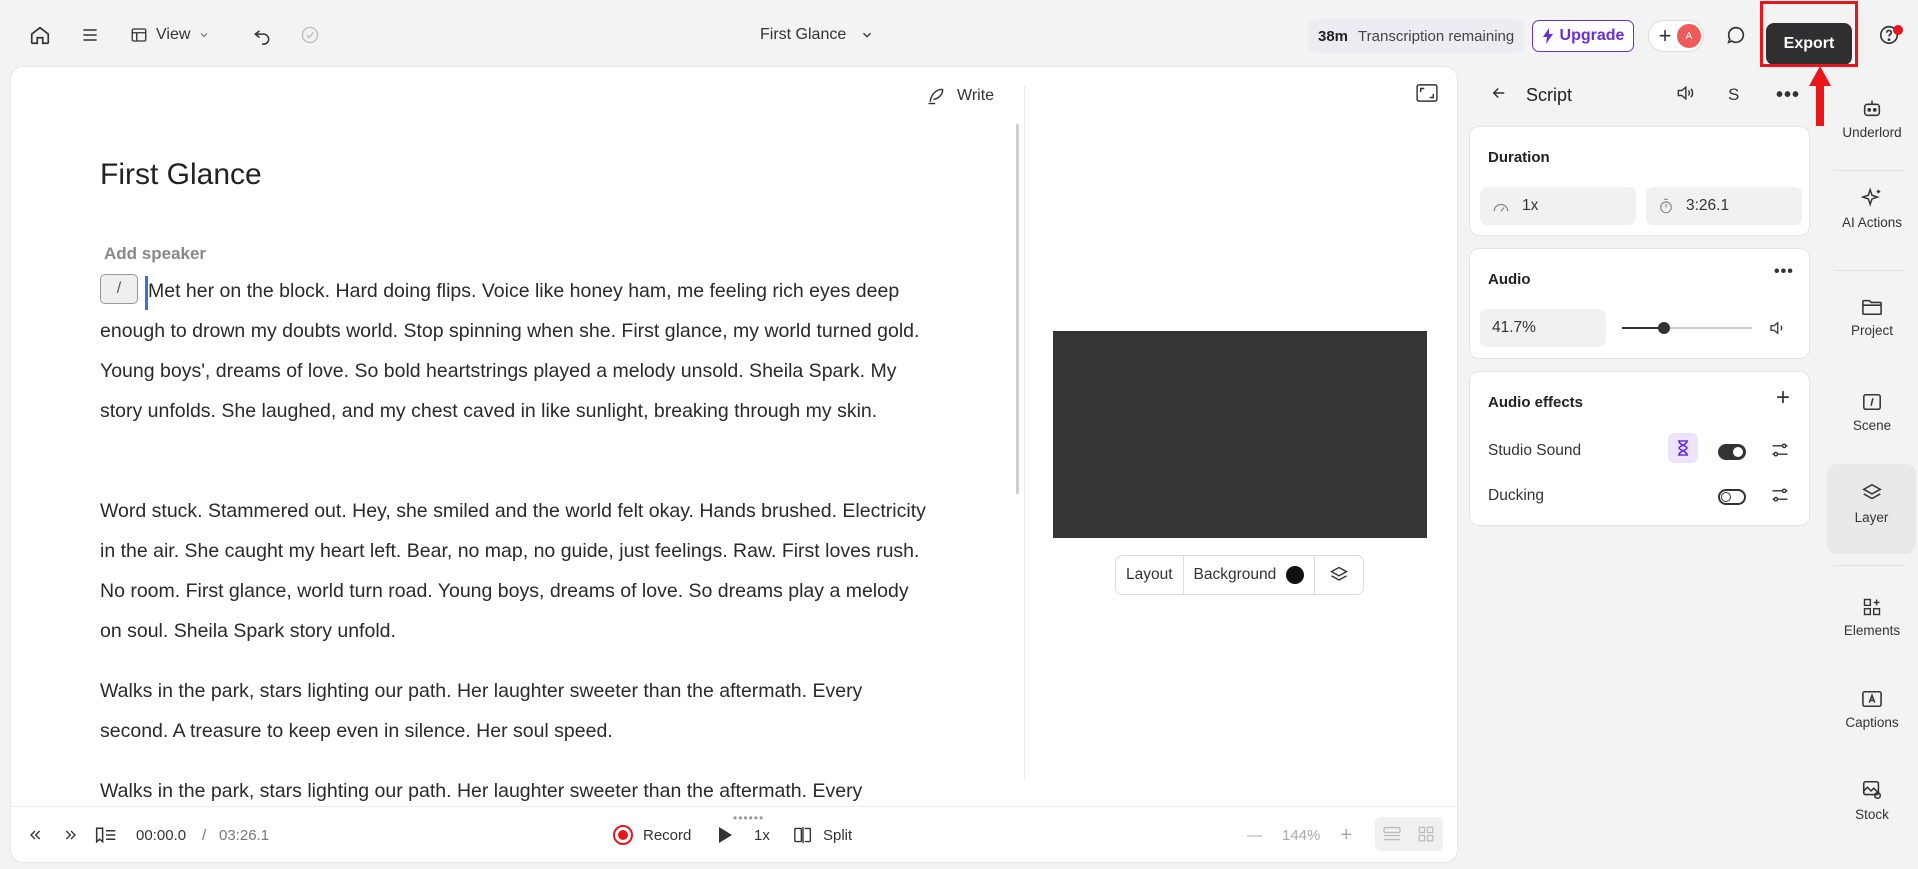 The width and height of the screenshot is (1918, 869). What do you see at coordinates (1295, 575) in the screenshot?
I see `background-color-swatch` at bounding box center [1295, 575].